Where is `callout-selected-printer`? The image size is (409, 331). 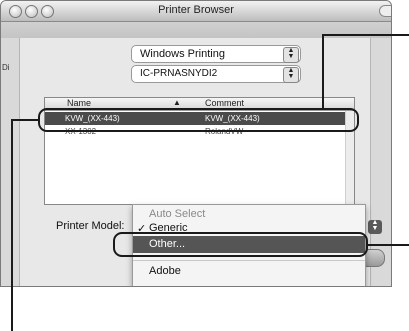
callout-selected-printer is located at coordinates (198, 120).